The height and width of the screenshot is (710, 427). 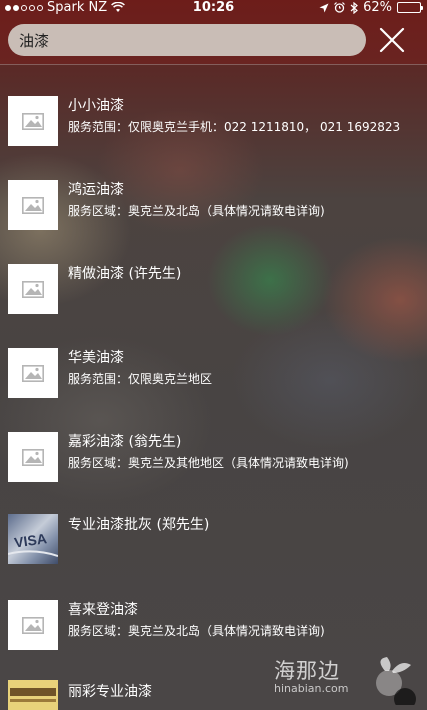 What do you see at coordinates (208, 463) in the screenshot?
I see `result-description: 服务区域：奥克兰及其他地区（具体情况请致电详询)` at bounding box center [208, 463].